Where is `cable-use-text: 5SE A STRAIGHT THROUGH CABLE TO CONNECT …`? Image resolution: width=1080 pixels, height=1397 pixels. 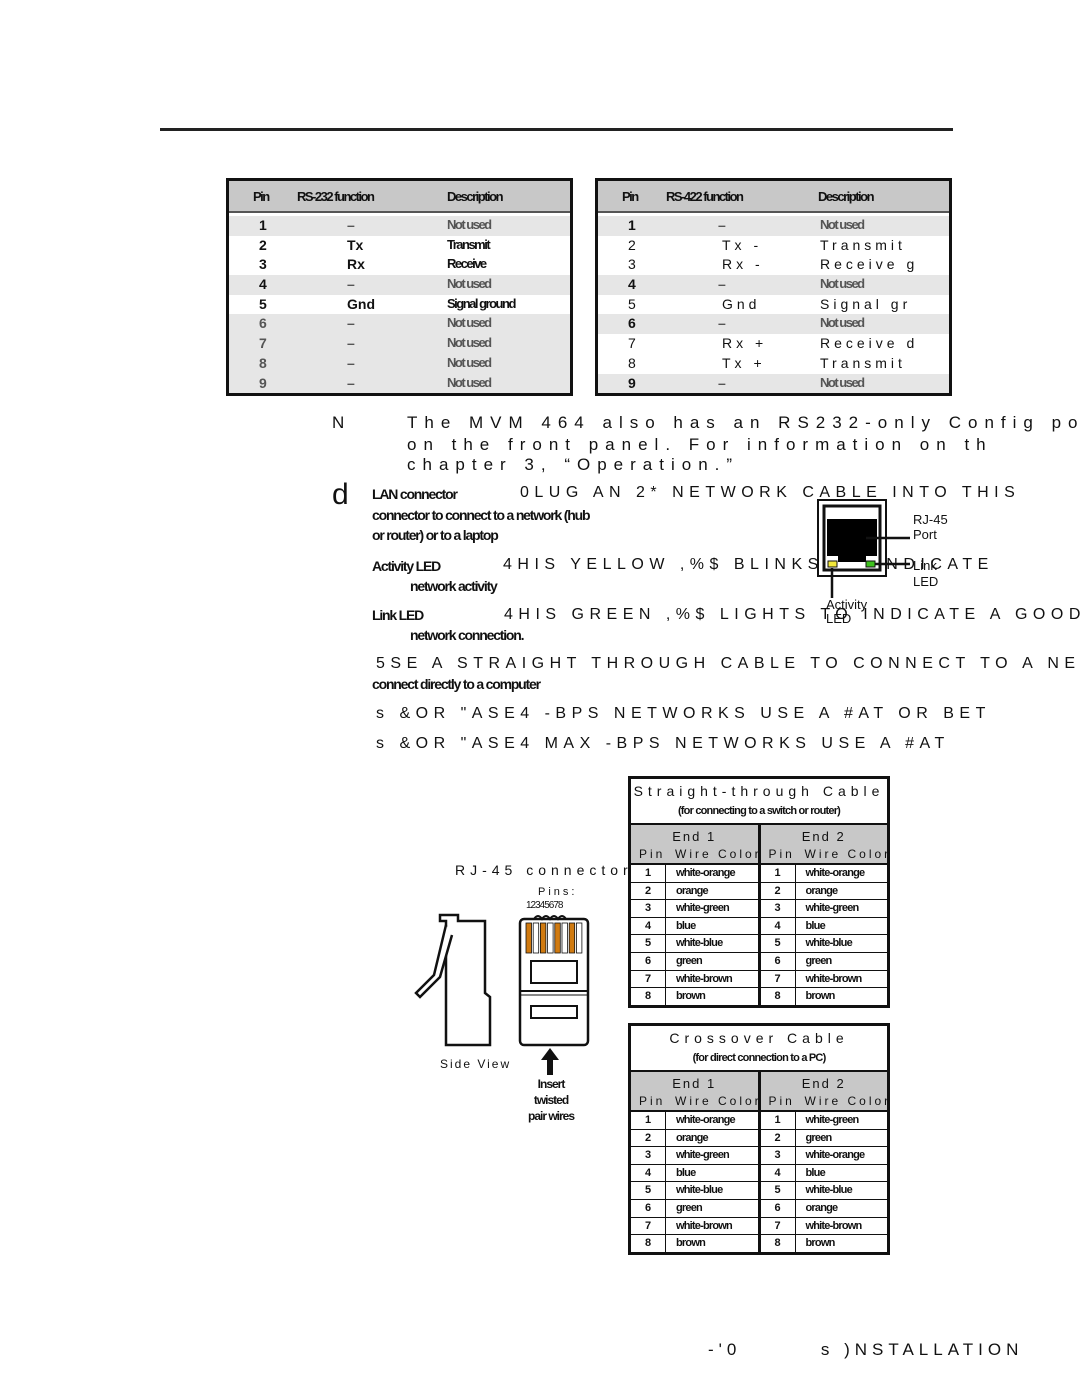
cable-use-text: 5SE A STRAIGHT THROUGH CABLE TO CONNECT … is located at coordinates (728, 663).